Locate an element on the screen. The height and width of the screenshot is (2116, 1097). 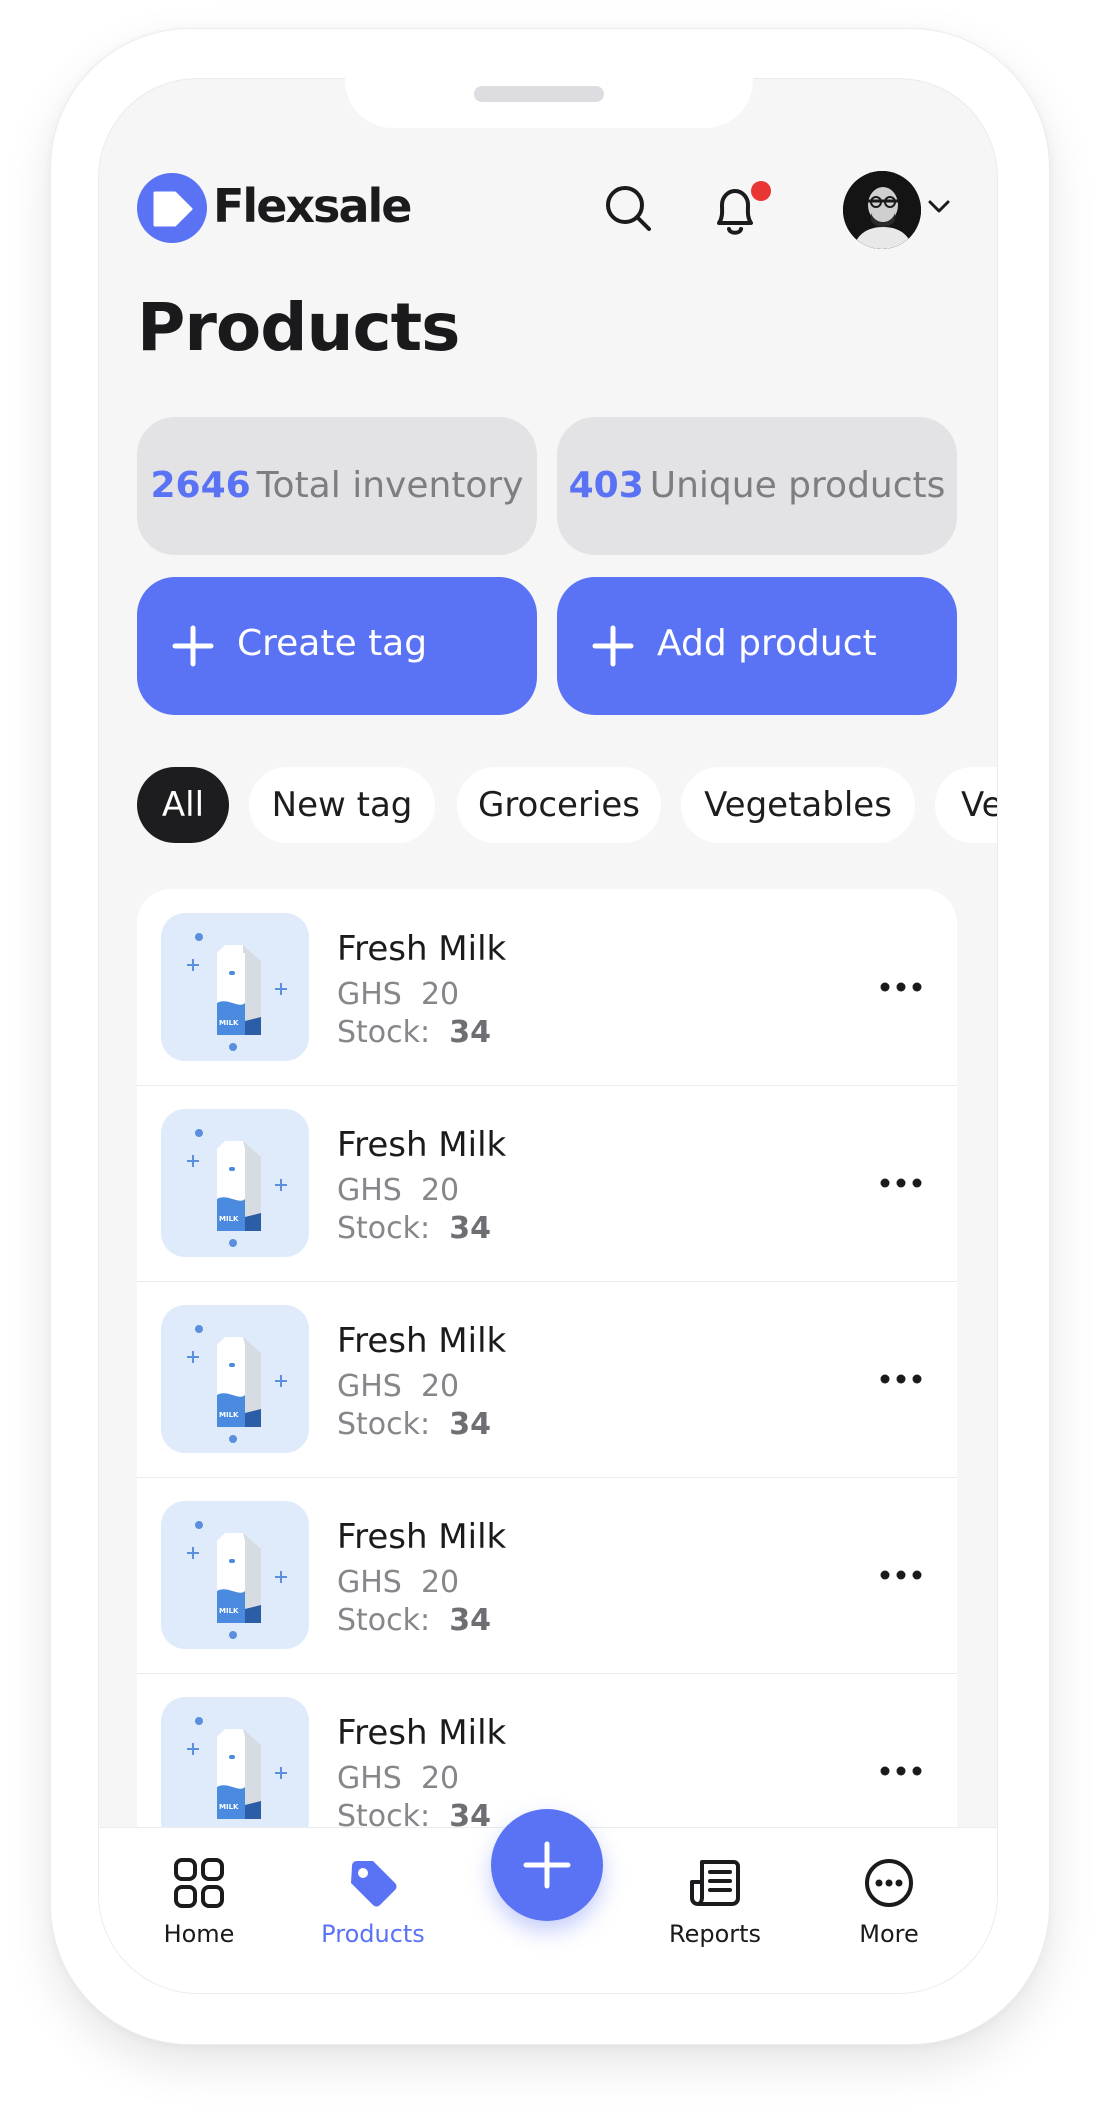
nav-more: More is located at coordinates (889, 1902).